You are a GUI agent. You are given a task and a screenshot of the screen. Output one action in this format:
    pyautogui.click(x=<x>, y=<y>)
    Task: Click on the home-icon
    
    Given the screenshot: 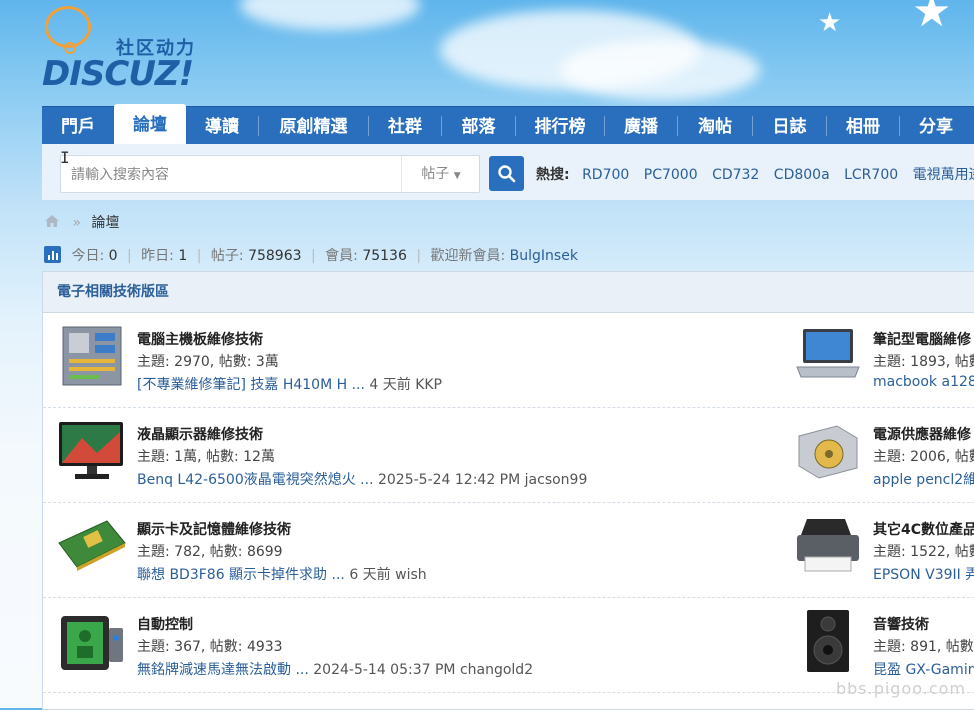 What is the action you would take?
    pyautogui.click(x=52, y=223)
    